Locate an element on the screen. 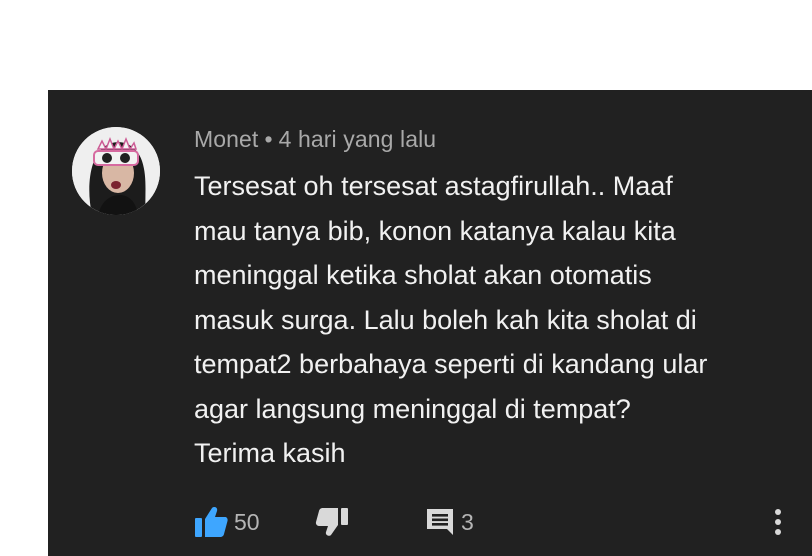 This screenshot has height=556, width=812. more-options-button is located at coordinates (778, 522).